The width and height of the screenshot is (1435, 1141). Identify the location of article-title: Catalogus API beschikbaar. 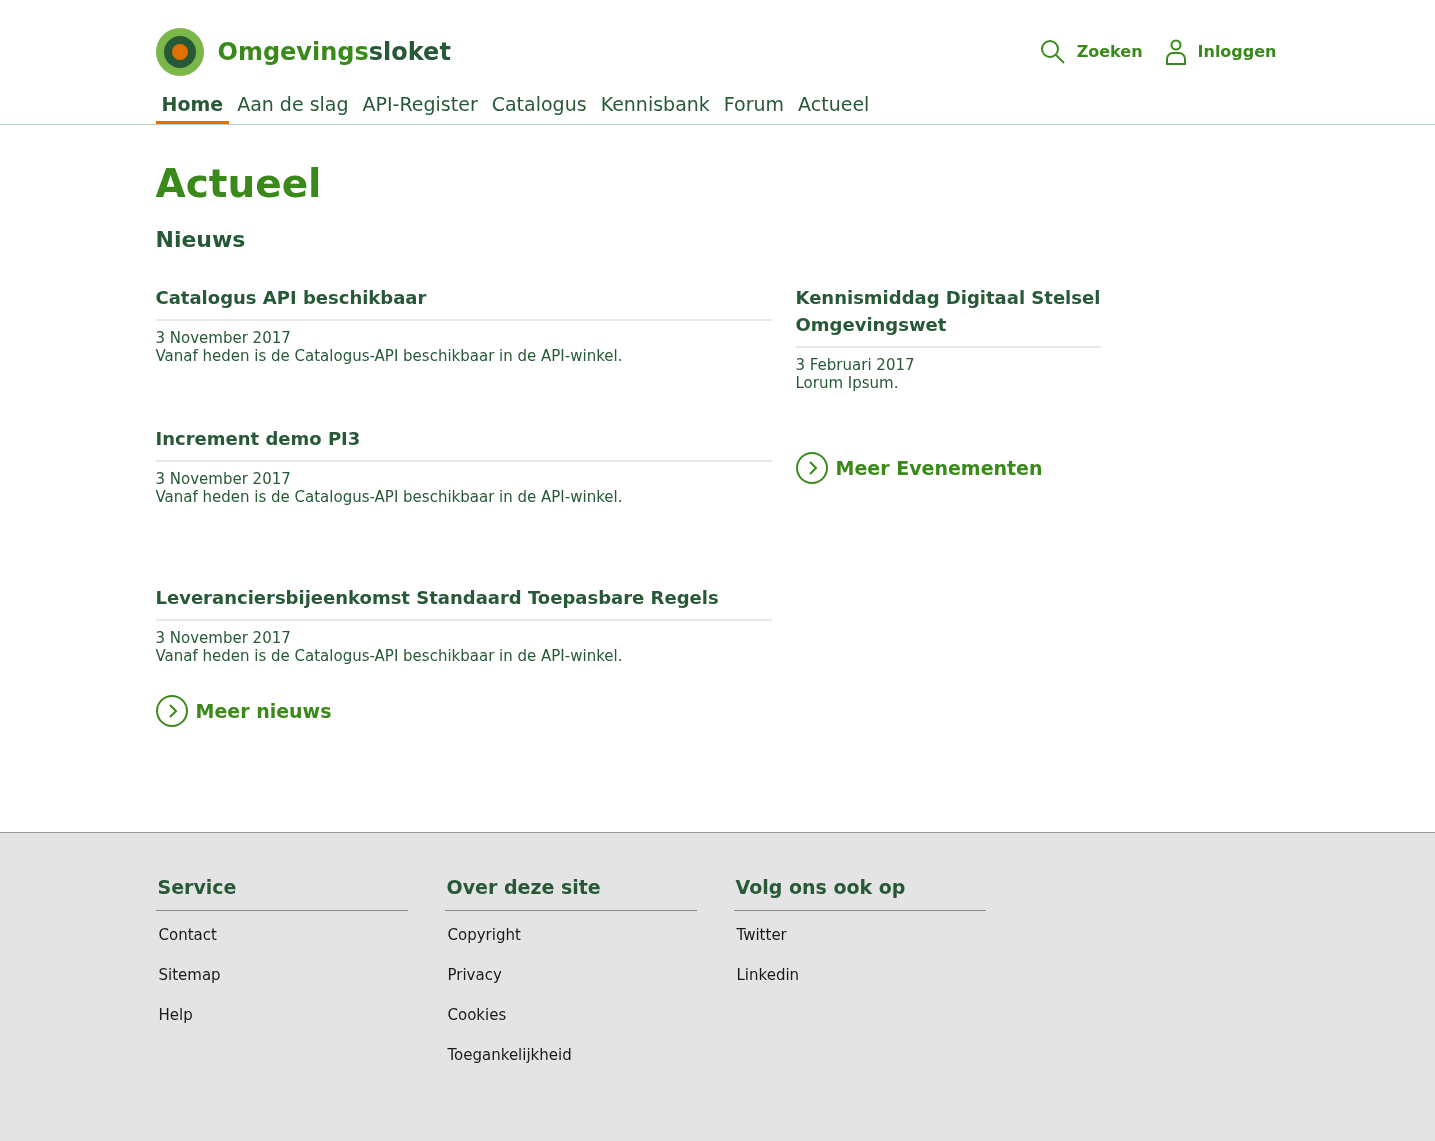
(463, 303).